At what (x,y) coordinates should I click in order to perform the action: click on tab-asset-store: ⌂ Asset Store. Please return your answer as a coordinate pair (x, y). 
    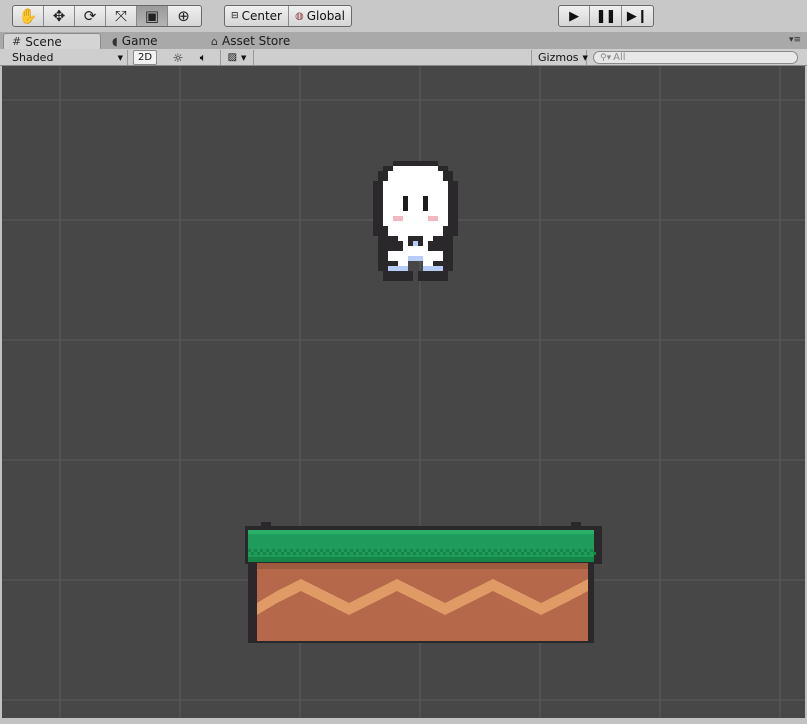
    Looking at the image, I should click on (250, 41).